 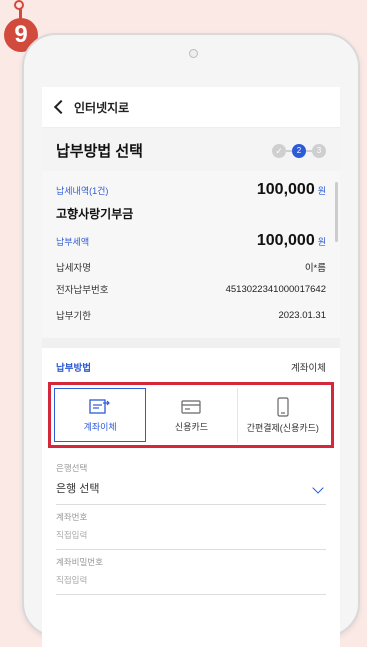 What do you see at coordinates (336, 212) in the screenshot?
I see `scrollbar` at bounding box center [336, 212].